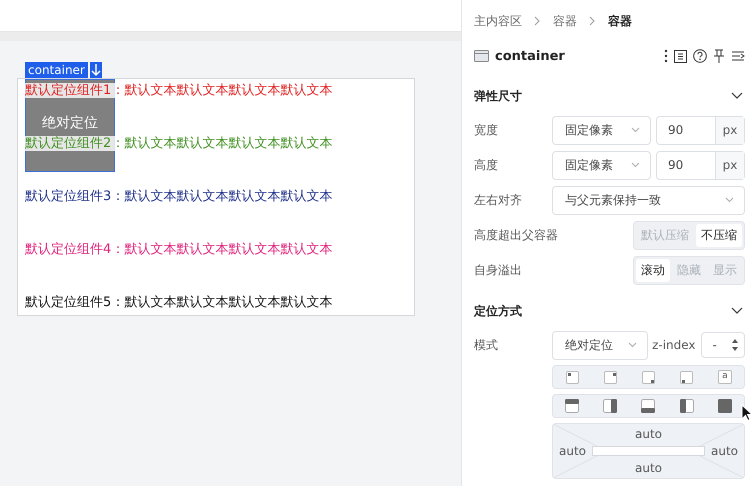 This screenshot has width=756, height=486. Describe the element at coordinates (747, 413) in the screenshot. I see `cursor-icon` at that location.